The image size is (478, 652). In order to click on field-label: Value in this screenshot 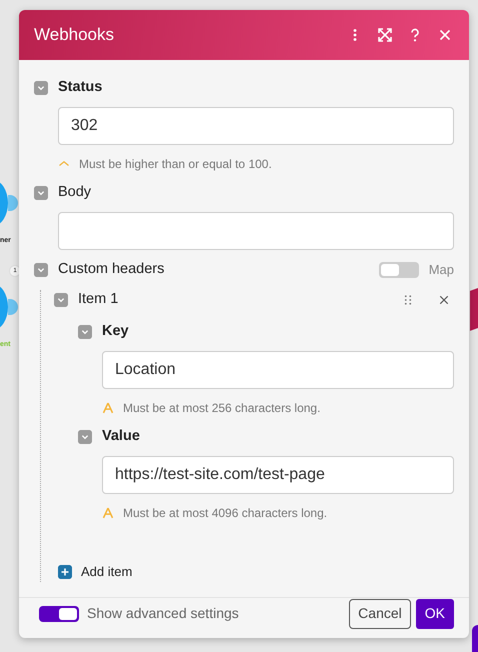, I will do `click(121, 436)`.